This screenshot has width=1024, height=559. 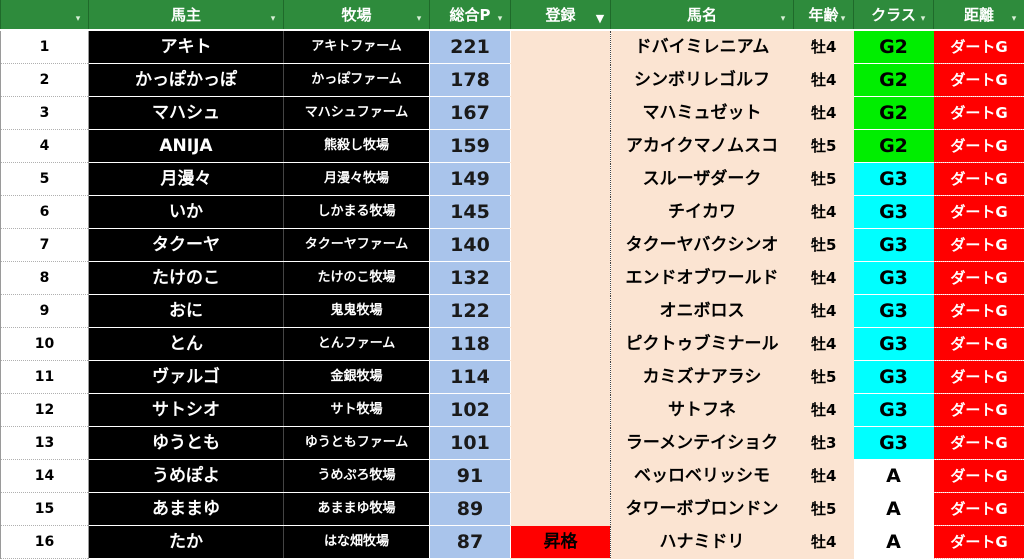 What do you see at coordinates (186, 476) in the screenshot?
I see `owner-cell: うめぽよ` at bounding box center [186, 476].